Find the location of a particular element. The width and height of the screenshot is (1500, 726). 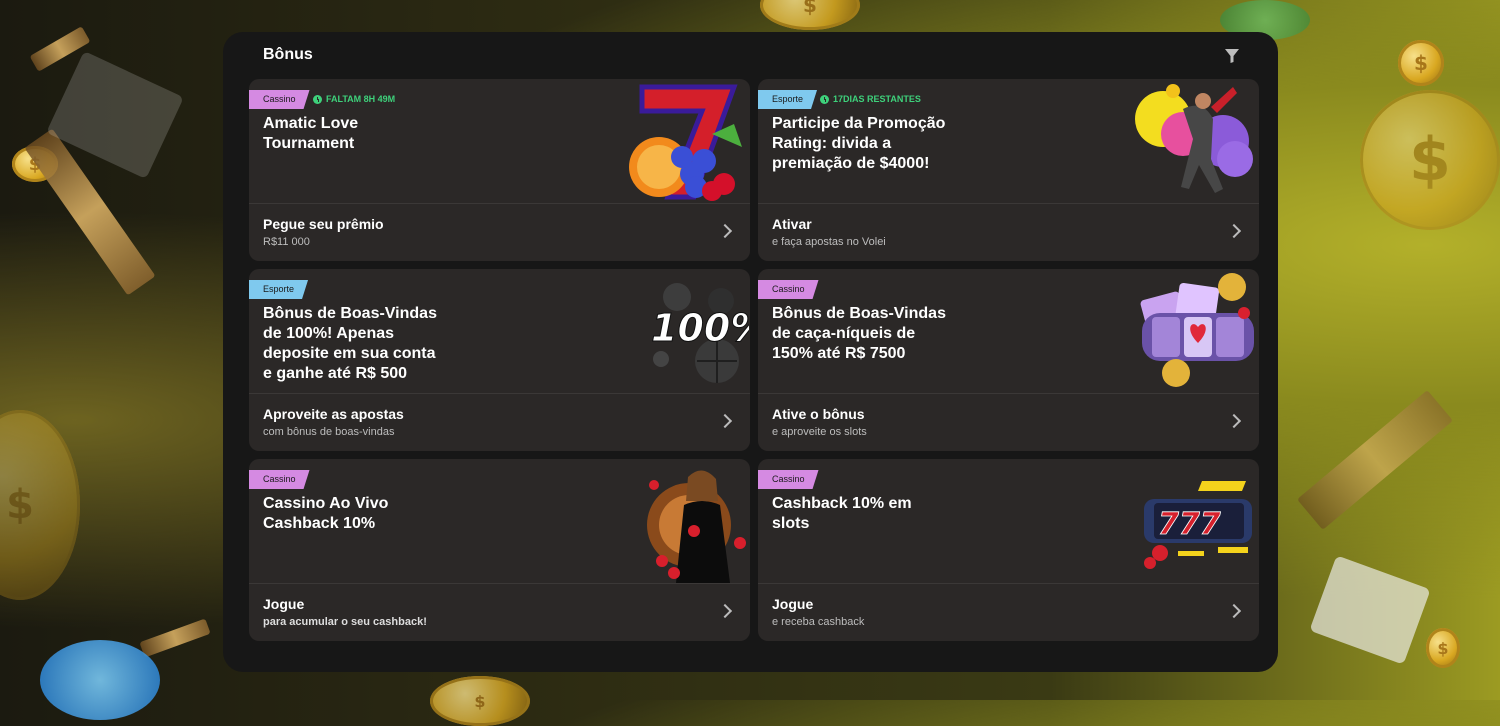

card-action: Pegue seu prêmio R$11 000 is located at coordinates (499, 232).